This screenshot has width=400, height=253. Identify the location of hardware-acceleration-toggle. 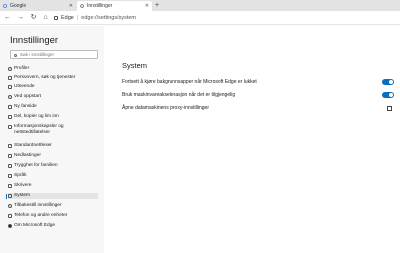
(388, 95).